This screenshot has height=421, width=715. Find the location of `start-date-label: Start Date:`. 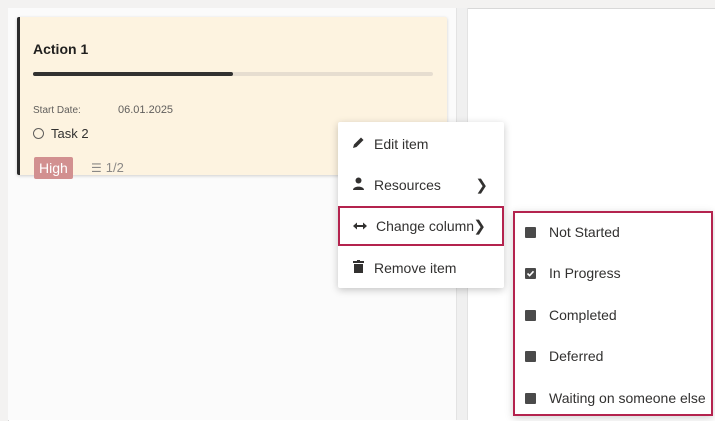

start-date-label: Start Date: is located at coordinates (57, 110).